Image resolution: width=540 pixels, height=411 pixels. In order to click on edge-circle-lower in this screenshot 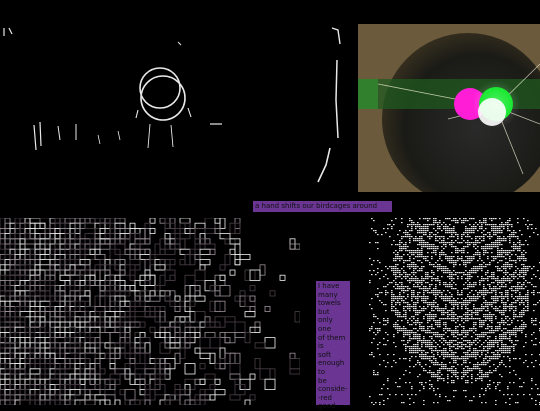, I will do `click(163, 98)`.